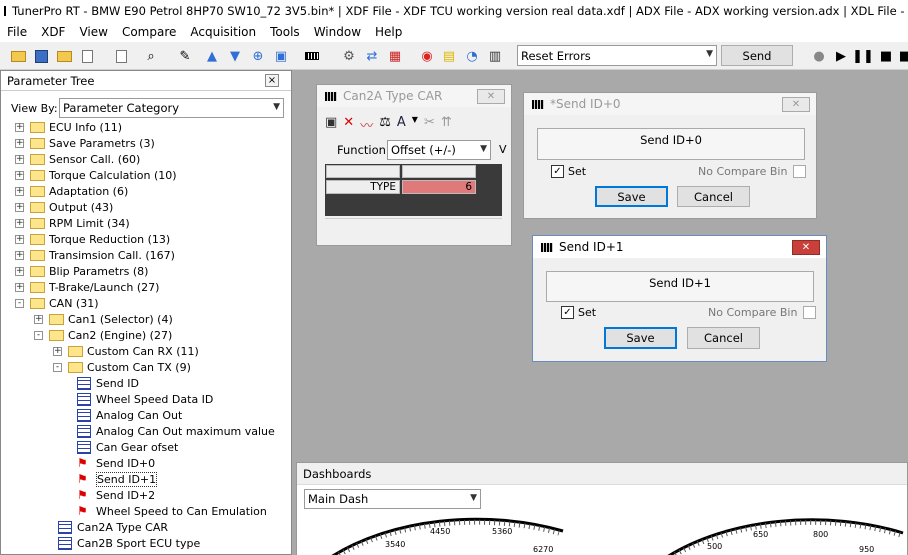  Describe the element at coordinates (385, 124) in the screenshot. I see `balance-icon: ⚖` at that location.